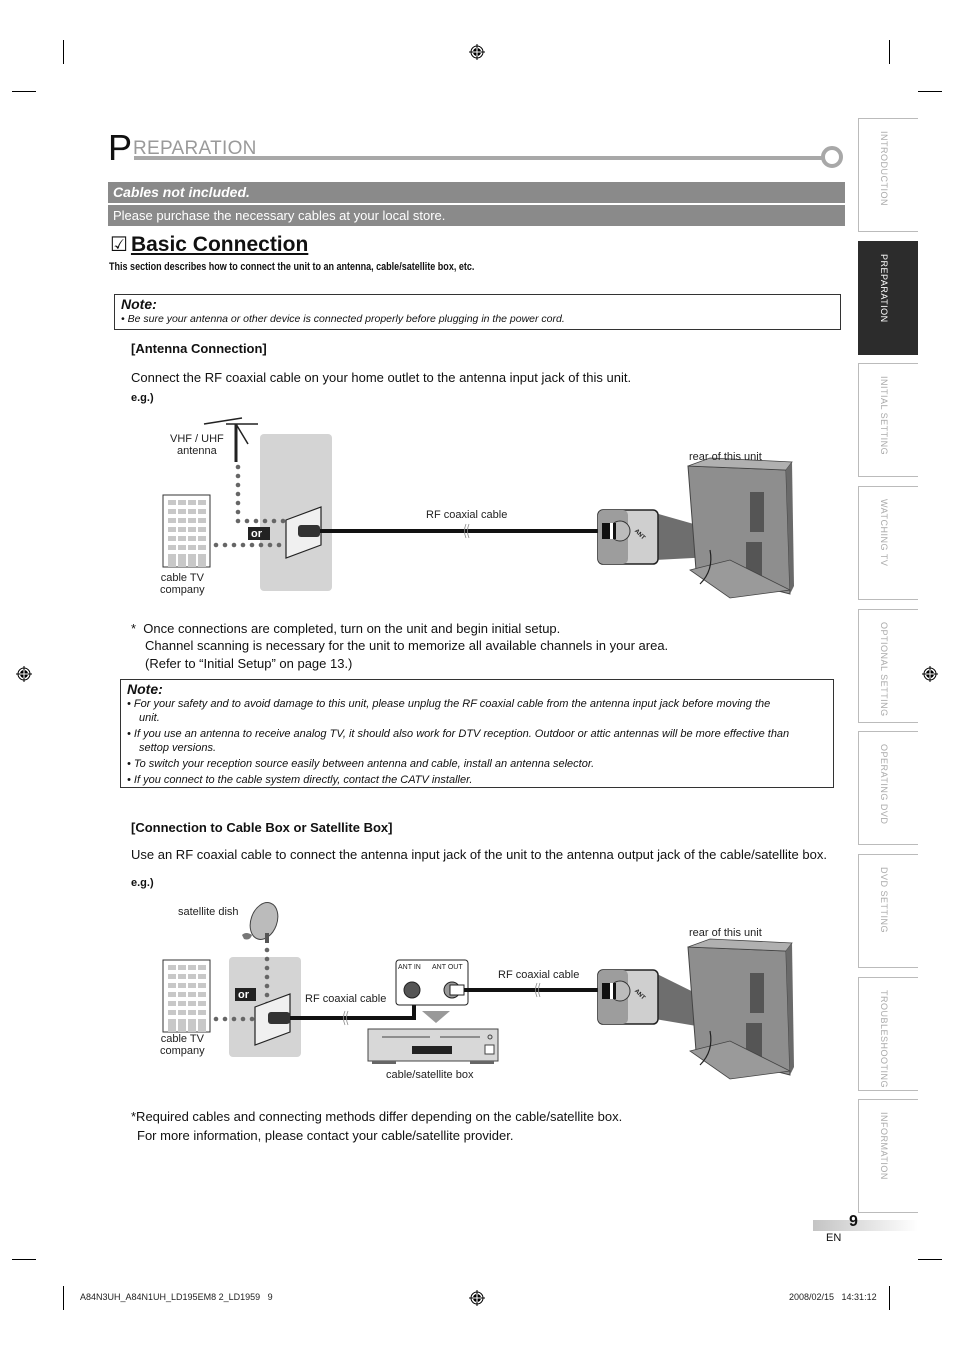 The width and height of the screenshot is (954, 1351). I want to click on satellite-dish-icon, so click(260, 922).